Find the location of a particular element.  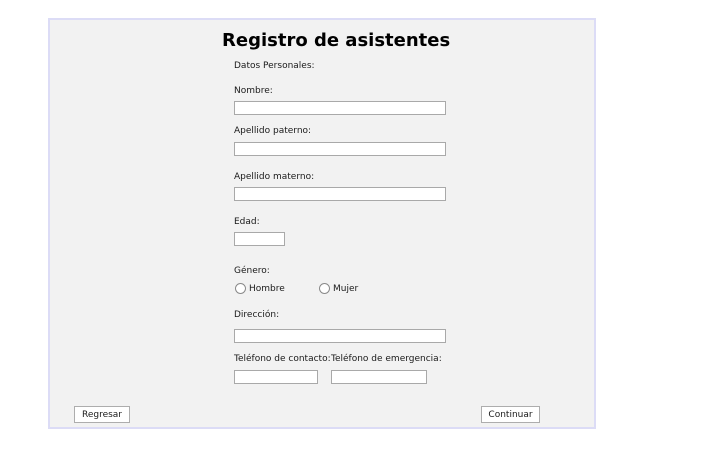

genero-label: Género: is located at coordinates (252, 271).